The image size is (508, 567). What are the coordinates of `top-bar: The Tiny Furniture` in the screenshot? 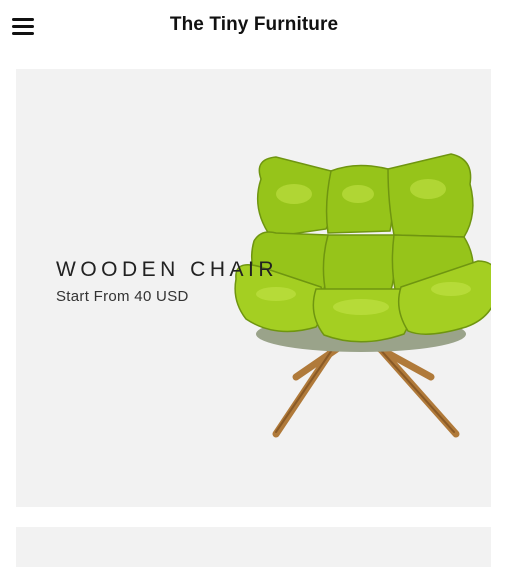 It's located at (254, 26).